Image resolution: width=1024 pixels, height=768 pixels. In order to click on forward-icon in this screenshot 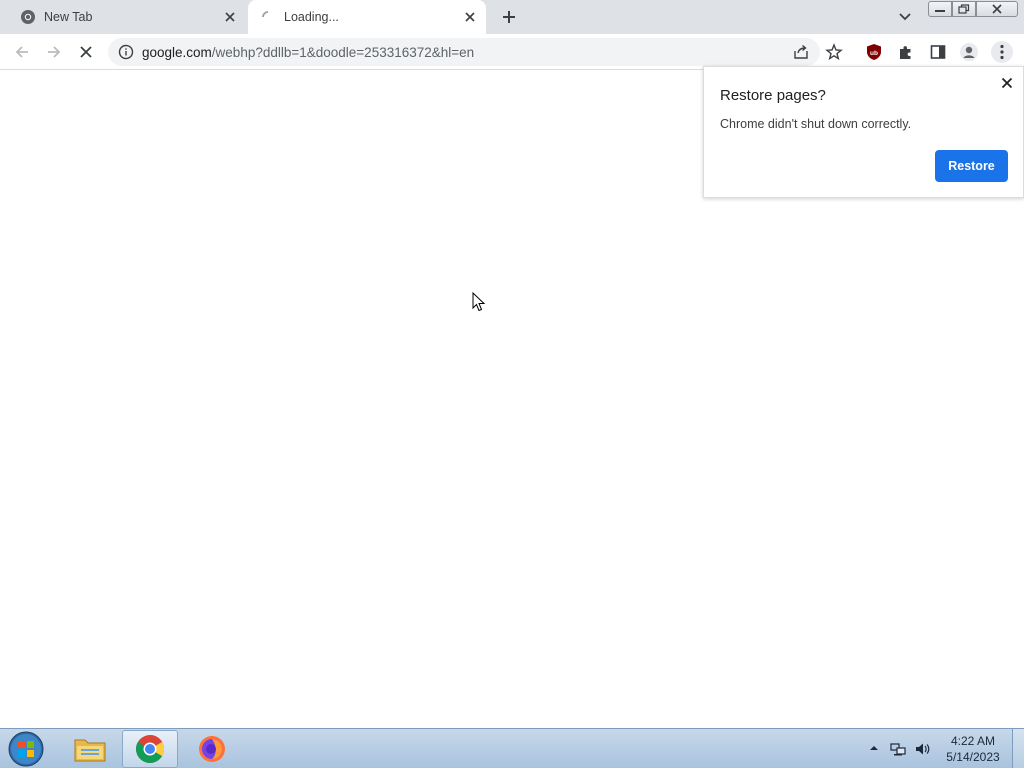, I will do `click(54, 52)`.